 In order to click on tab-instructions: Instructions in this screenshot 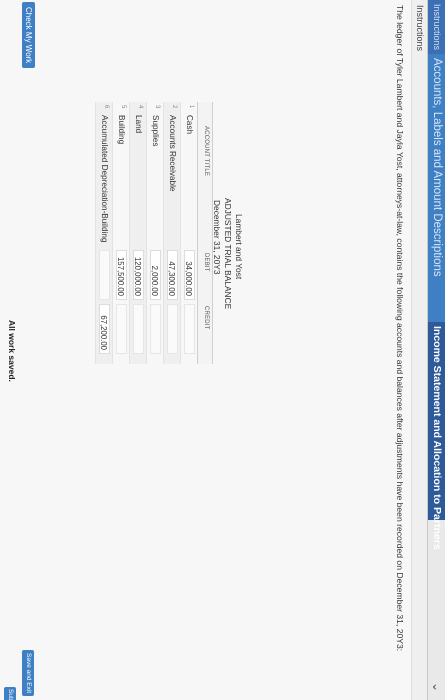, I will do `click(436, 27)`.